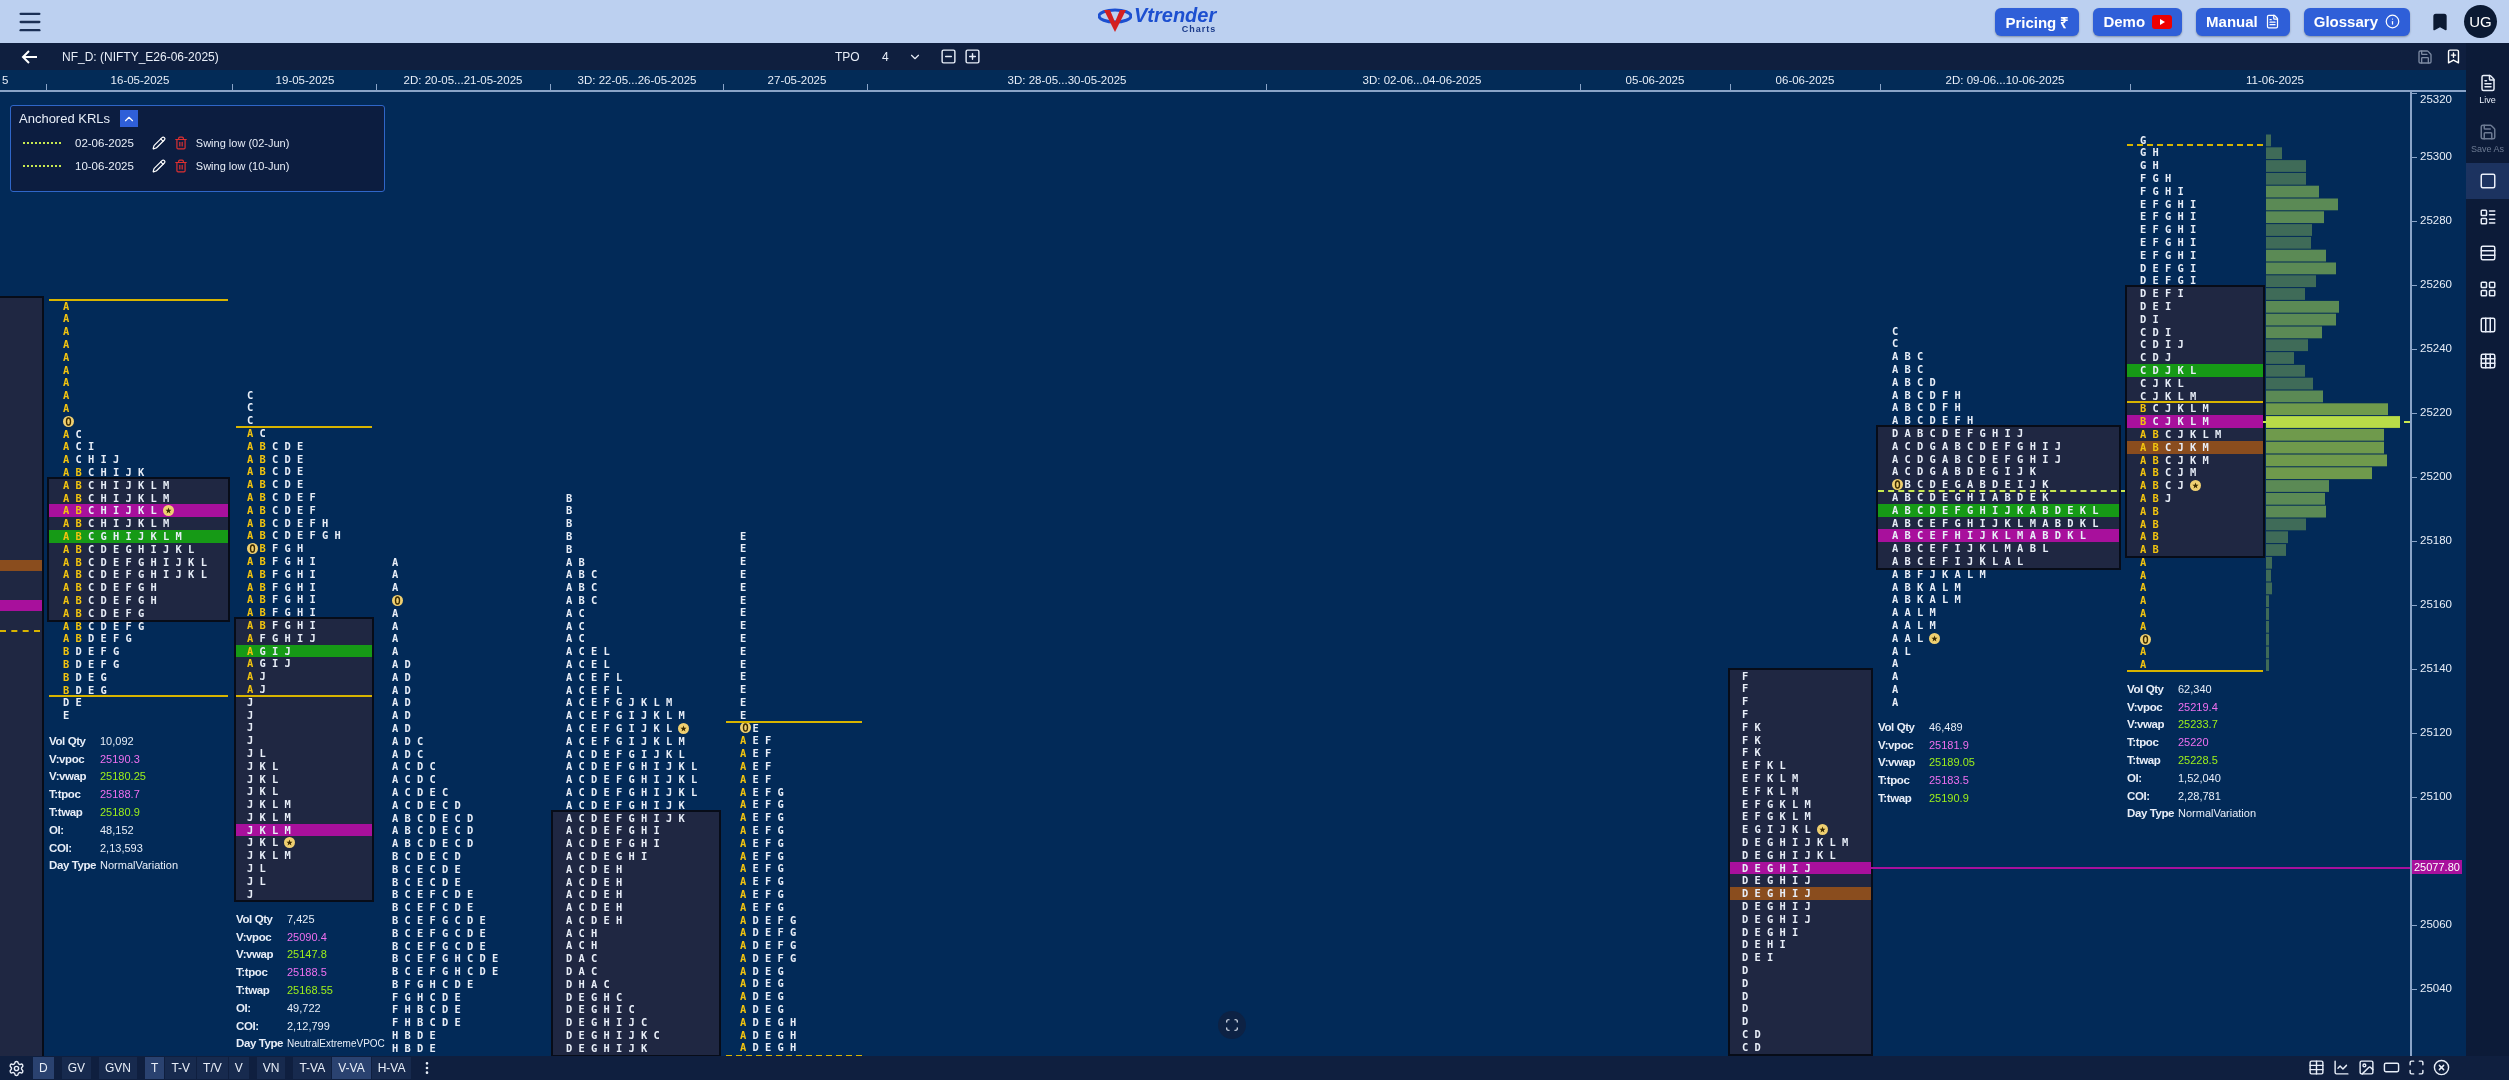  Describe the element at coordinates (426, 997) in the screenshot. I see `tpo-letters: F G H C D E` at that location.